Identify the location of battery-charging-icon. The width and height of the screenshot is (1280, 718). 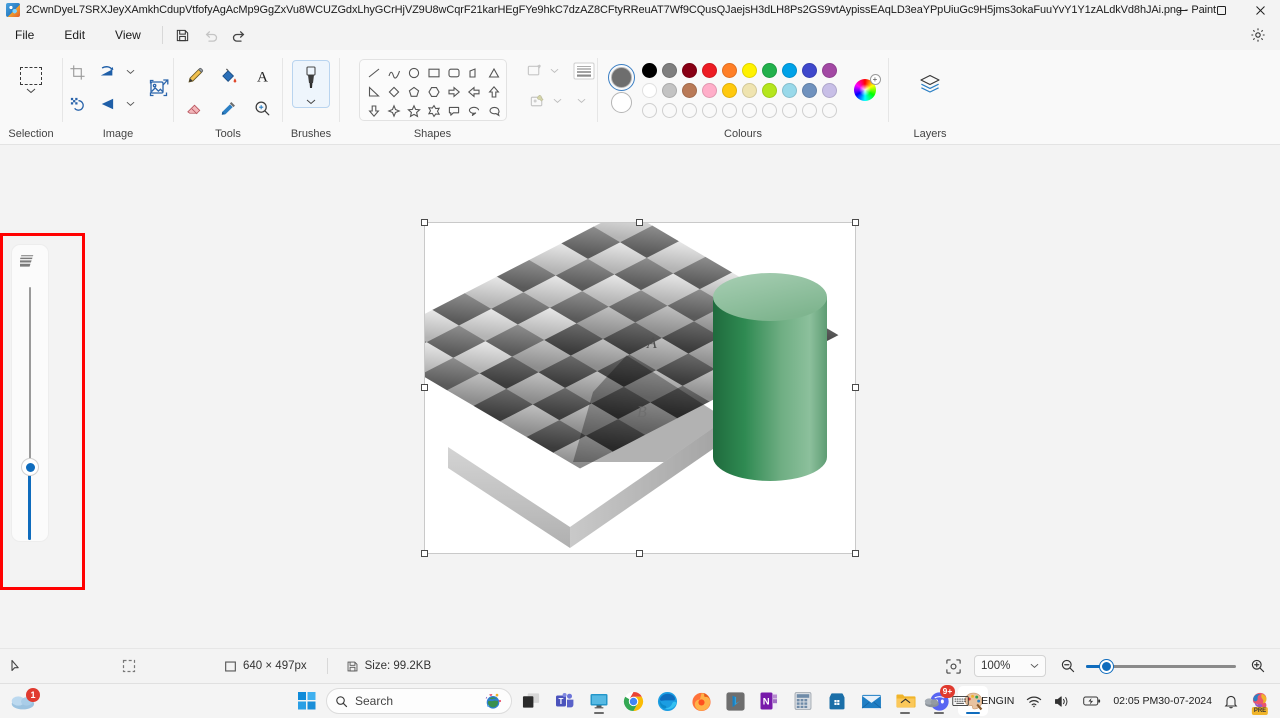
(1092, 701).